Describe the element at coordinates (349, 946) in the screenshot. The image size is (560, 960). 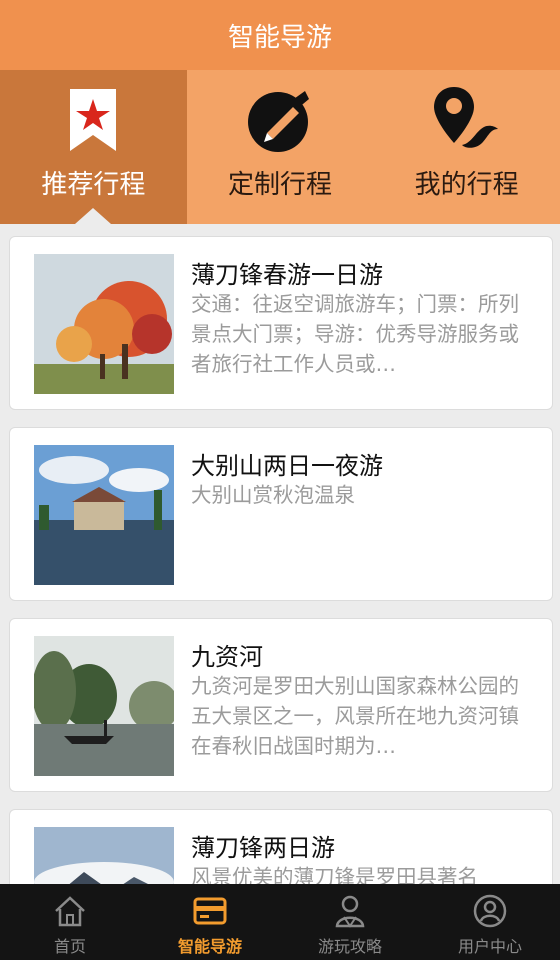
I see `nav-label: 游玩攻略` at that location.